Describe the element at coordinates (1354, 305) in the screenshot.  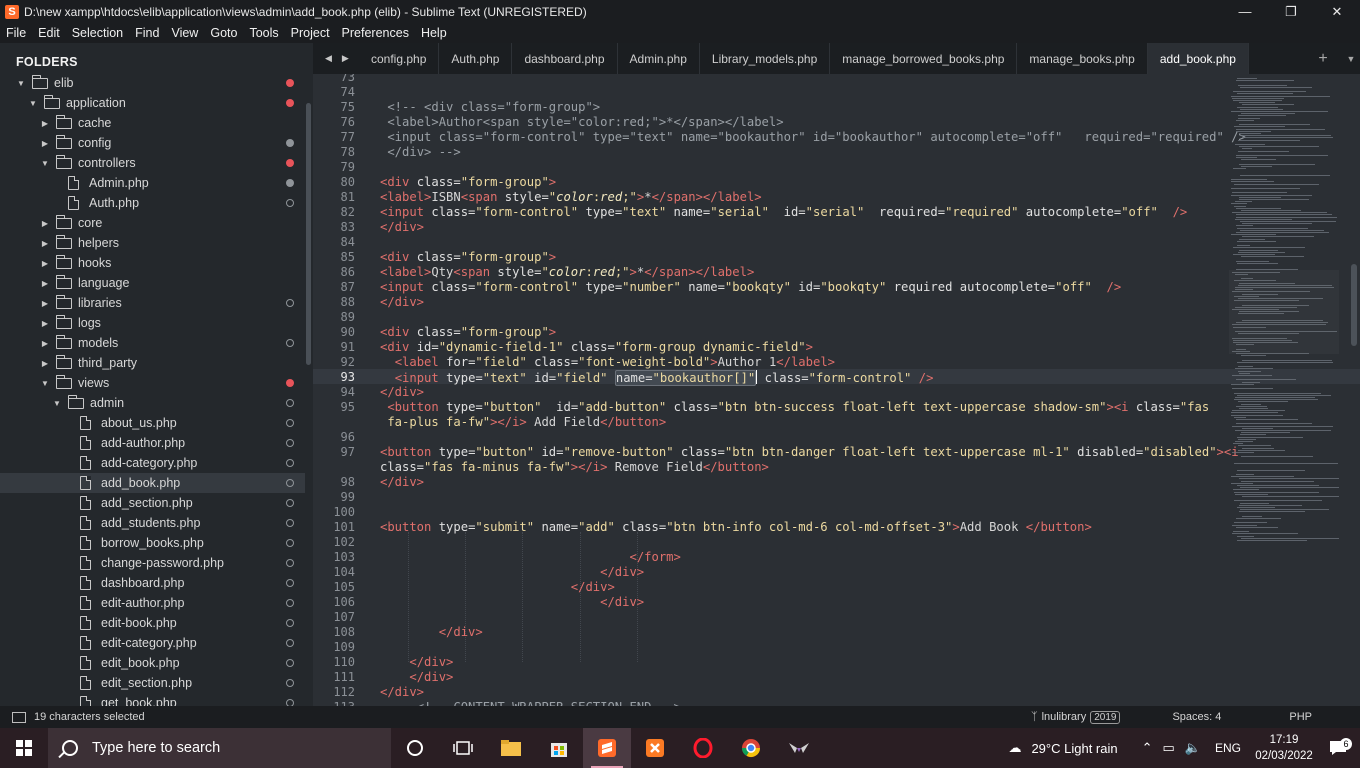
I see `editor-scrollbar` at that location.